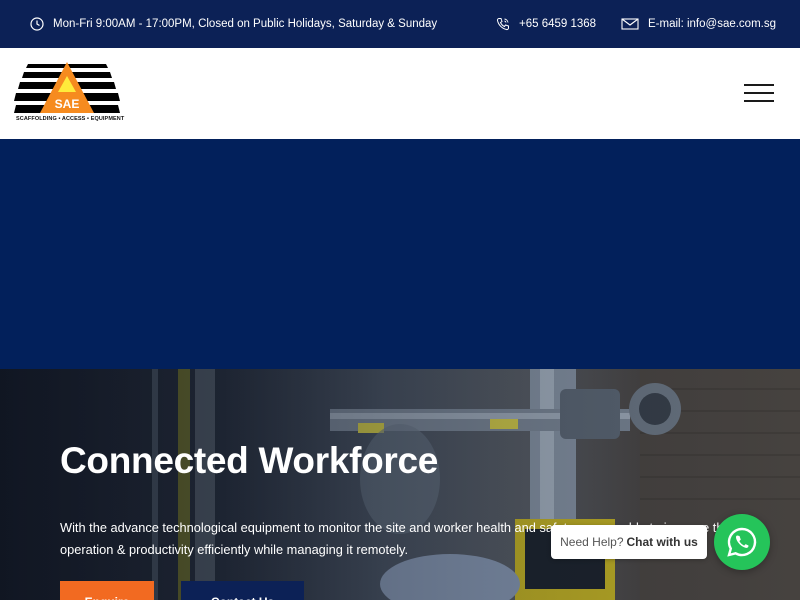  I want to click on phone-contact: +65 6459 1368, so click(546, 24).